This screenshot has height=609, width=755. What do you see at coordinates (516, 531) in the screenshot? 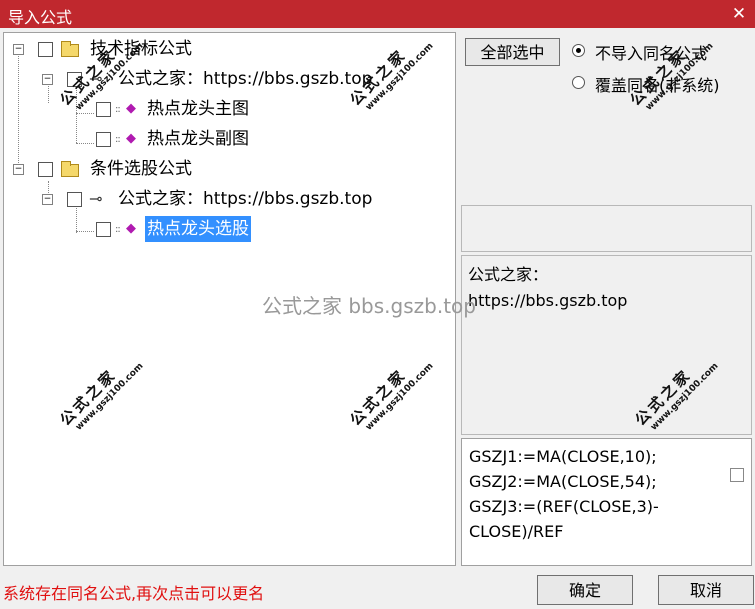
I see `code-line: CLOSE)/REF` at bounding box center [516, 531].